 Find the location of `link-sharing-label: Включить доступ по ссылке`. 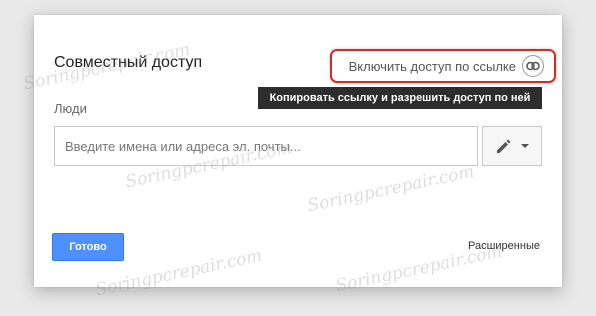

link-sharing-label: Включить доступ по ссылке is located at coordinates (432, 66).